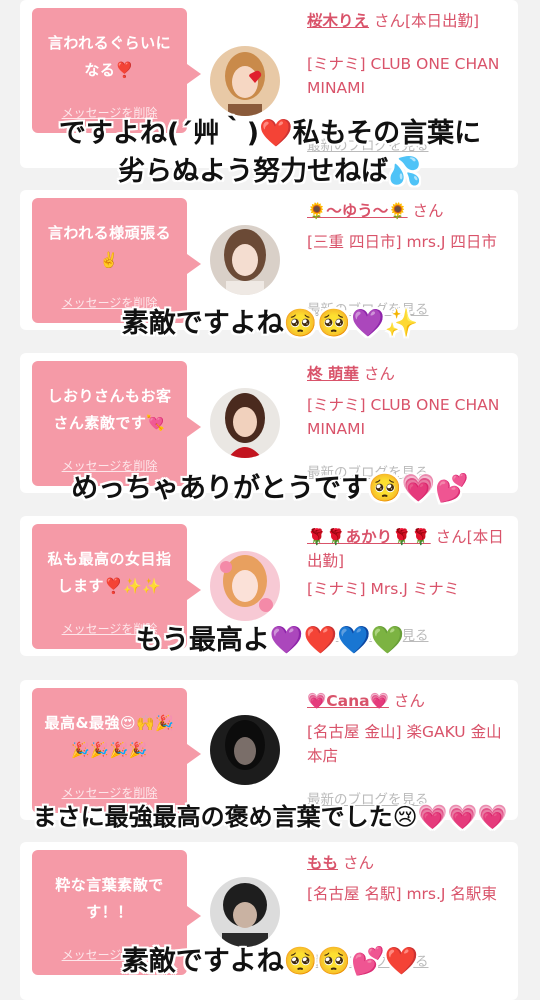  I want to click on caption-overlay: 素敵ですよね🥺🥺💕❤️, so click(270, 962).